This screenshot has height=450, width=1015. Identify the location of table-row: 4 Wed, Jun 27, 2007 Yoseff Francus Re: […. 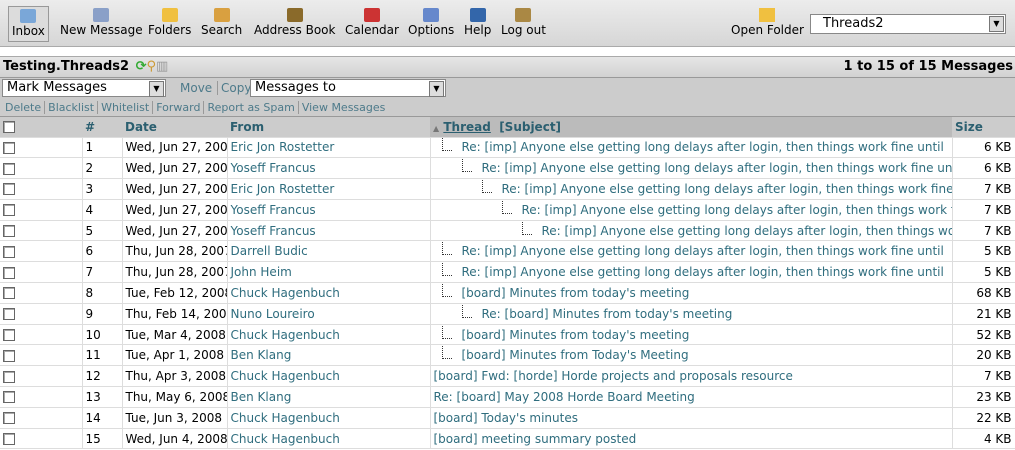
(507, 210).